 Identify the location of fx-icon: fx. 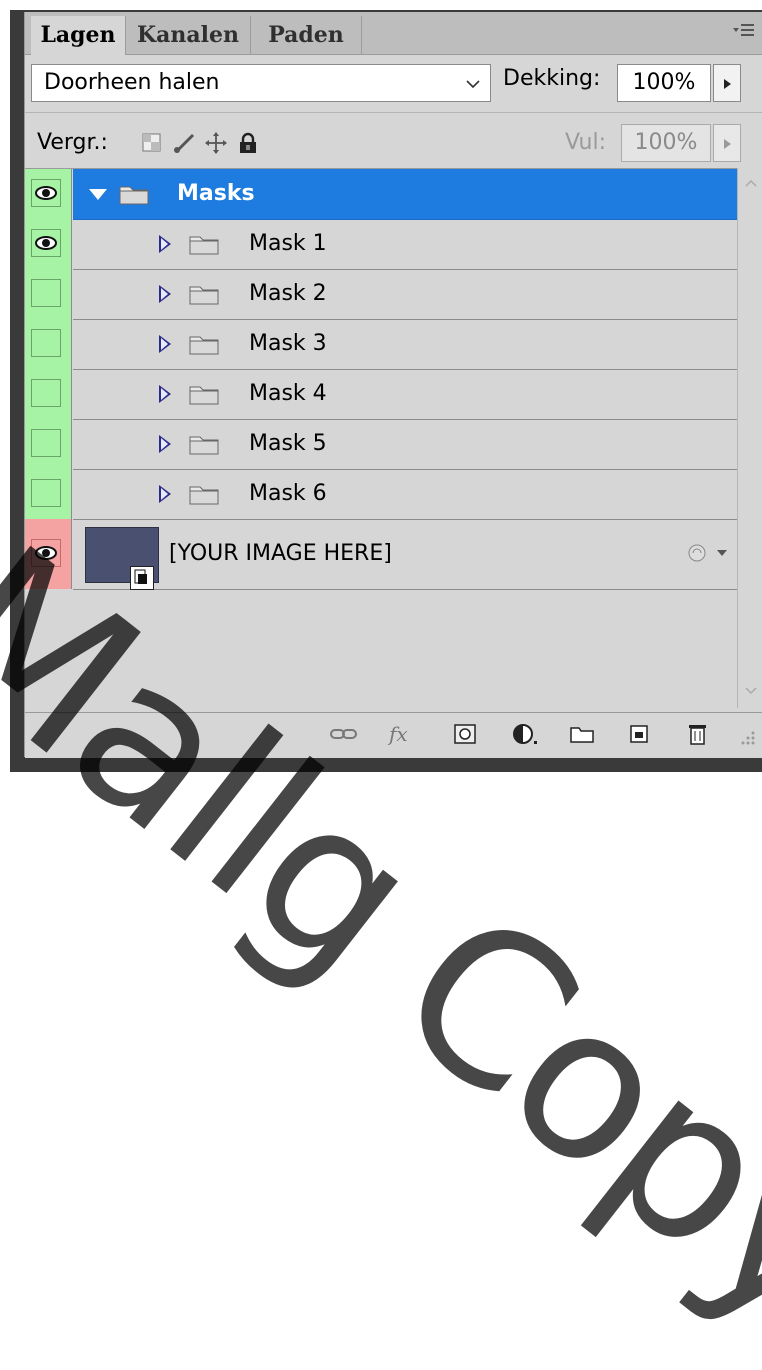
(400, 734).